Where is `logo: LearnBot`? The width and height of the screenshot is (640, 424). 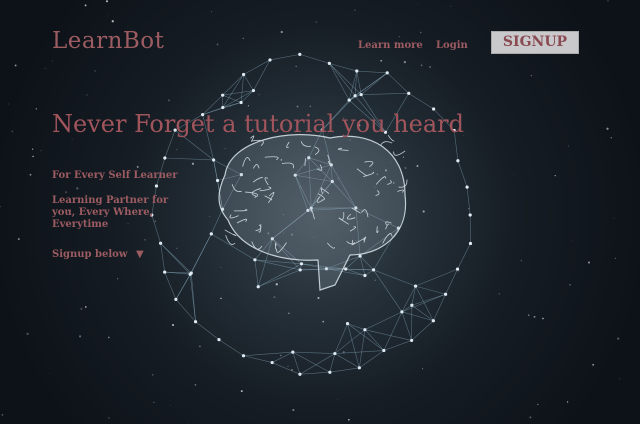 logo: LearnBot is located at coordinates (108, 41).